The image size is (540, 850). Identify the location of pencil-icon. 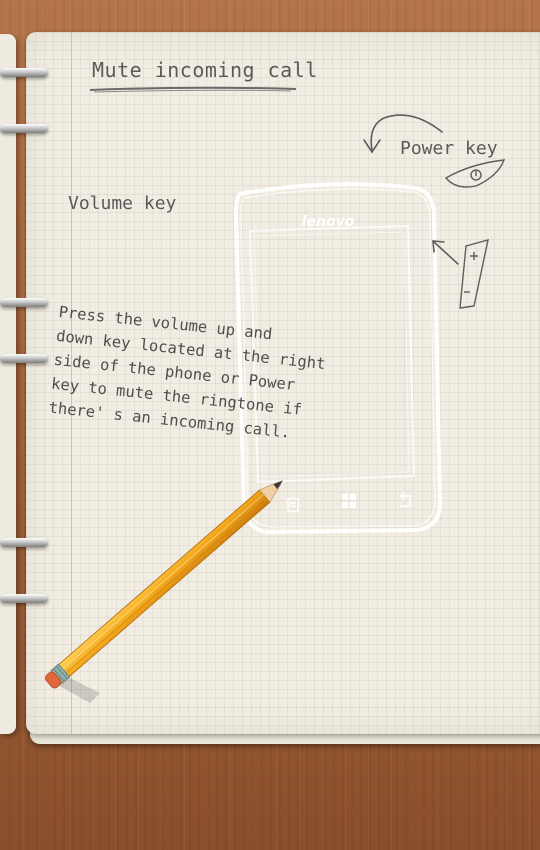
(163, 591).